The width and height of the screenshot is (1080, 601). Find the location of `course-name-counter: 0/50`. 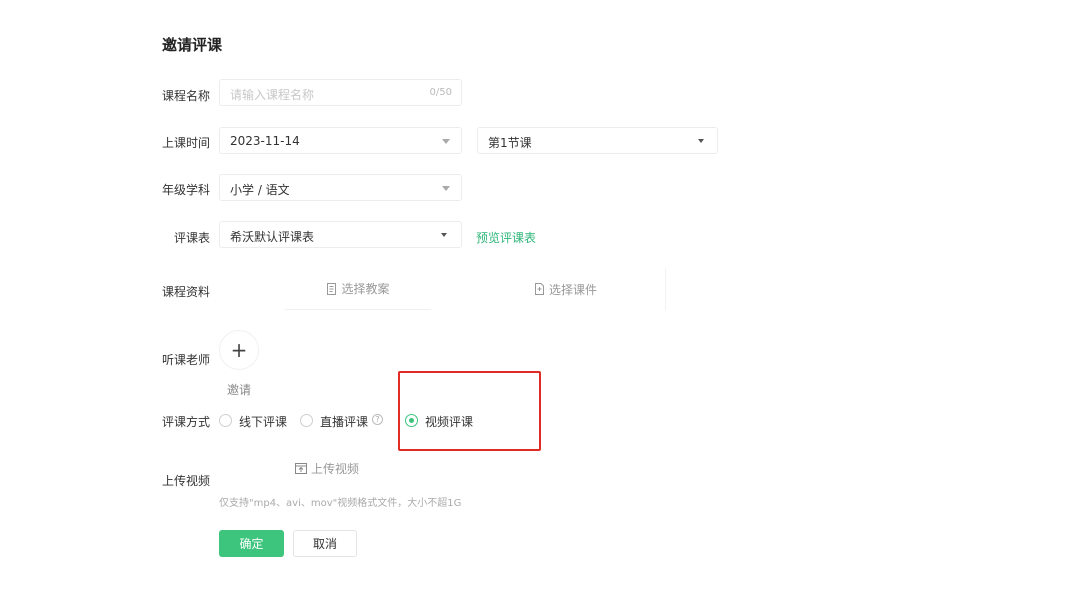

course-name-counter: 0/50 is located at coordinates (440, 92).